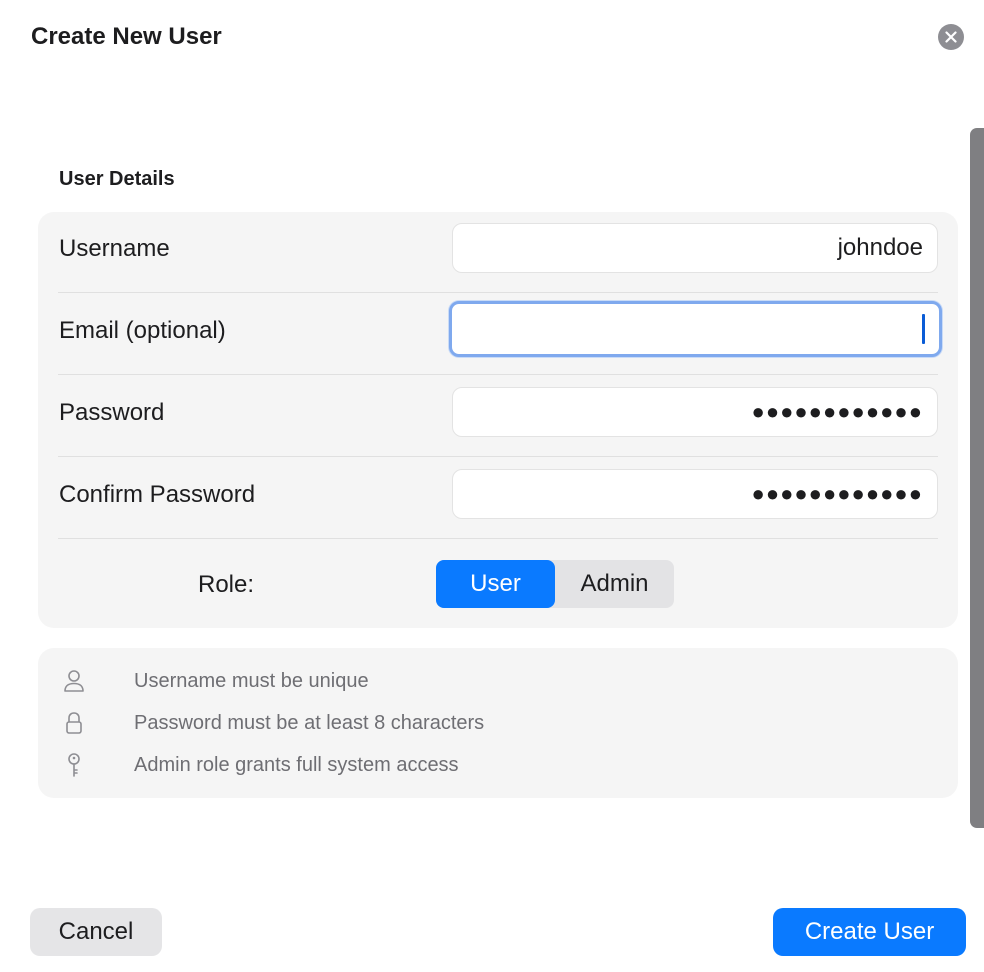  I want to click on hint-text: Username must be unique, so click(251, 681).